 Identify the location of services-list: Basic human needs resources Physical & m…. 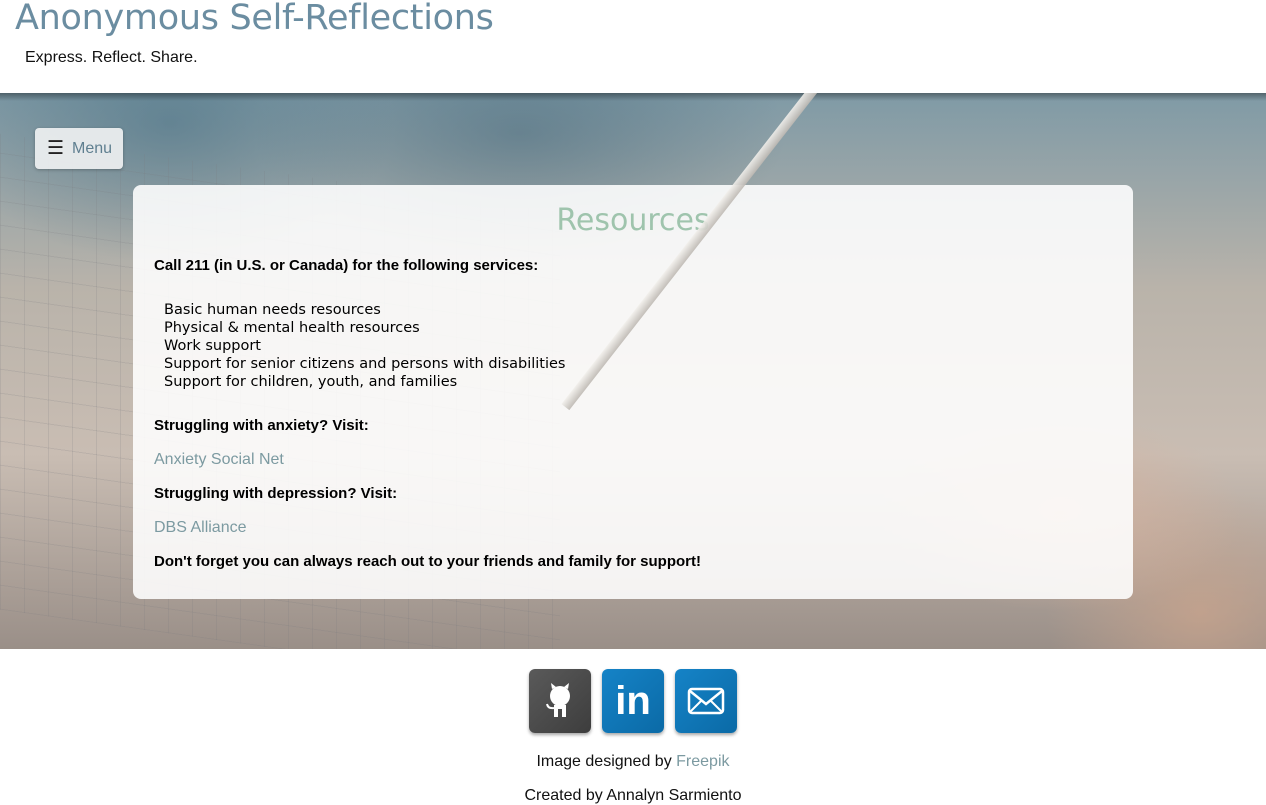
(365, 346).